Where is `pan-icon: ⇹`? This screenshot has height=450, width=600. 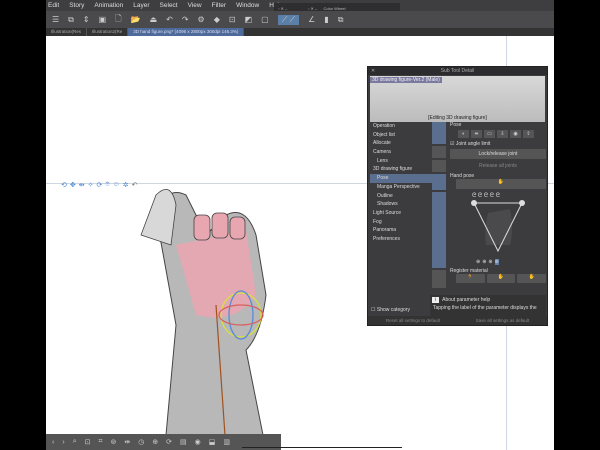 pan-icon: ⇹ is located at coordinates (82, 185).